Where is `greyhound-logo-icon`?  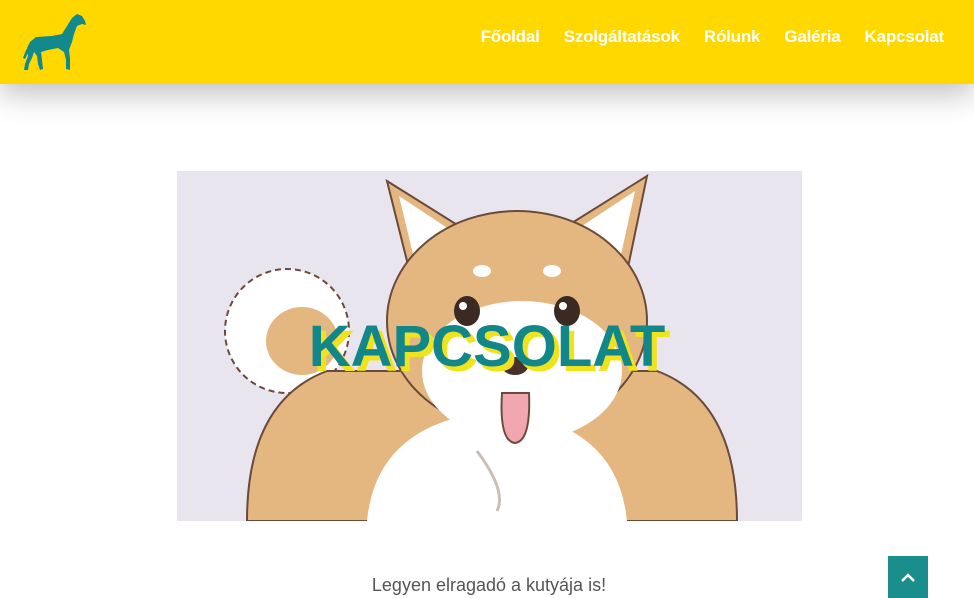 greyhound-logo-icon is located at coordinates (54, 42).